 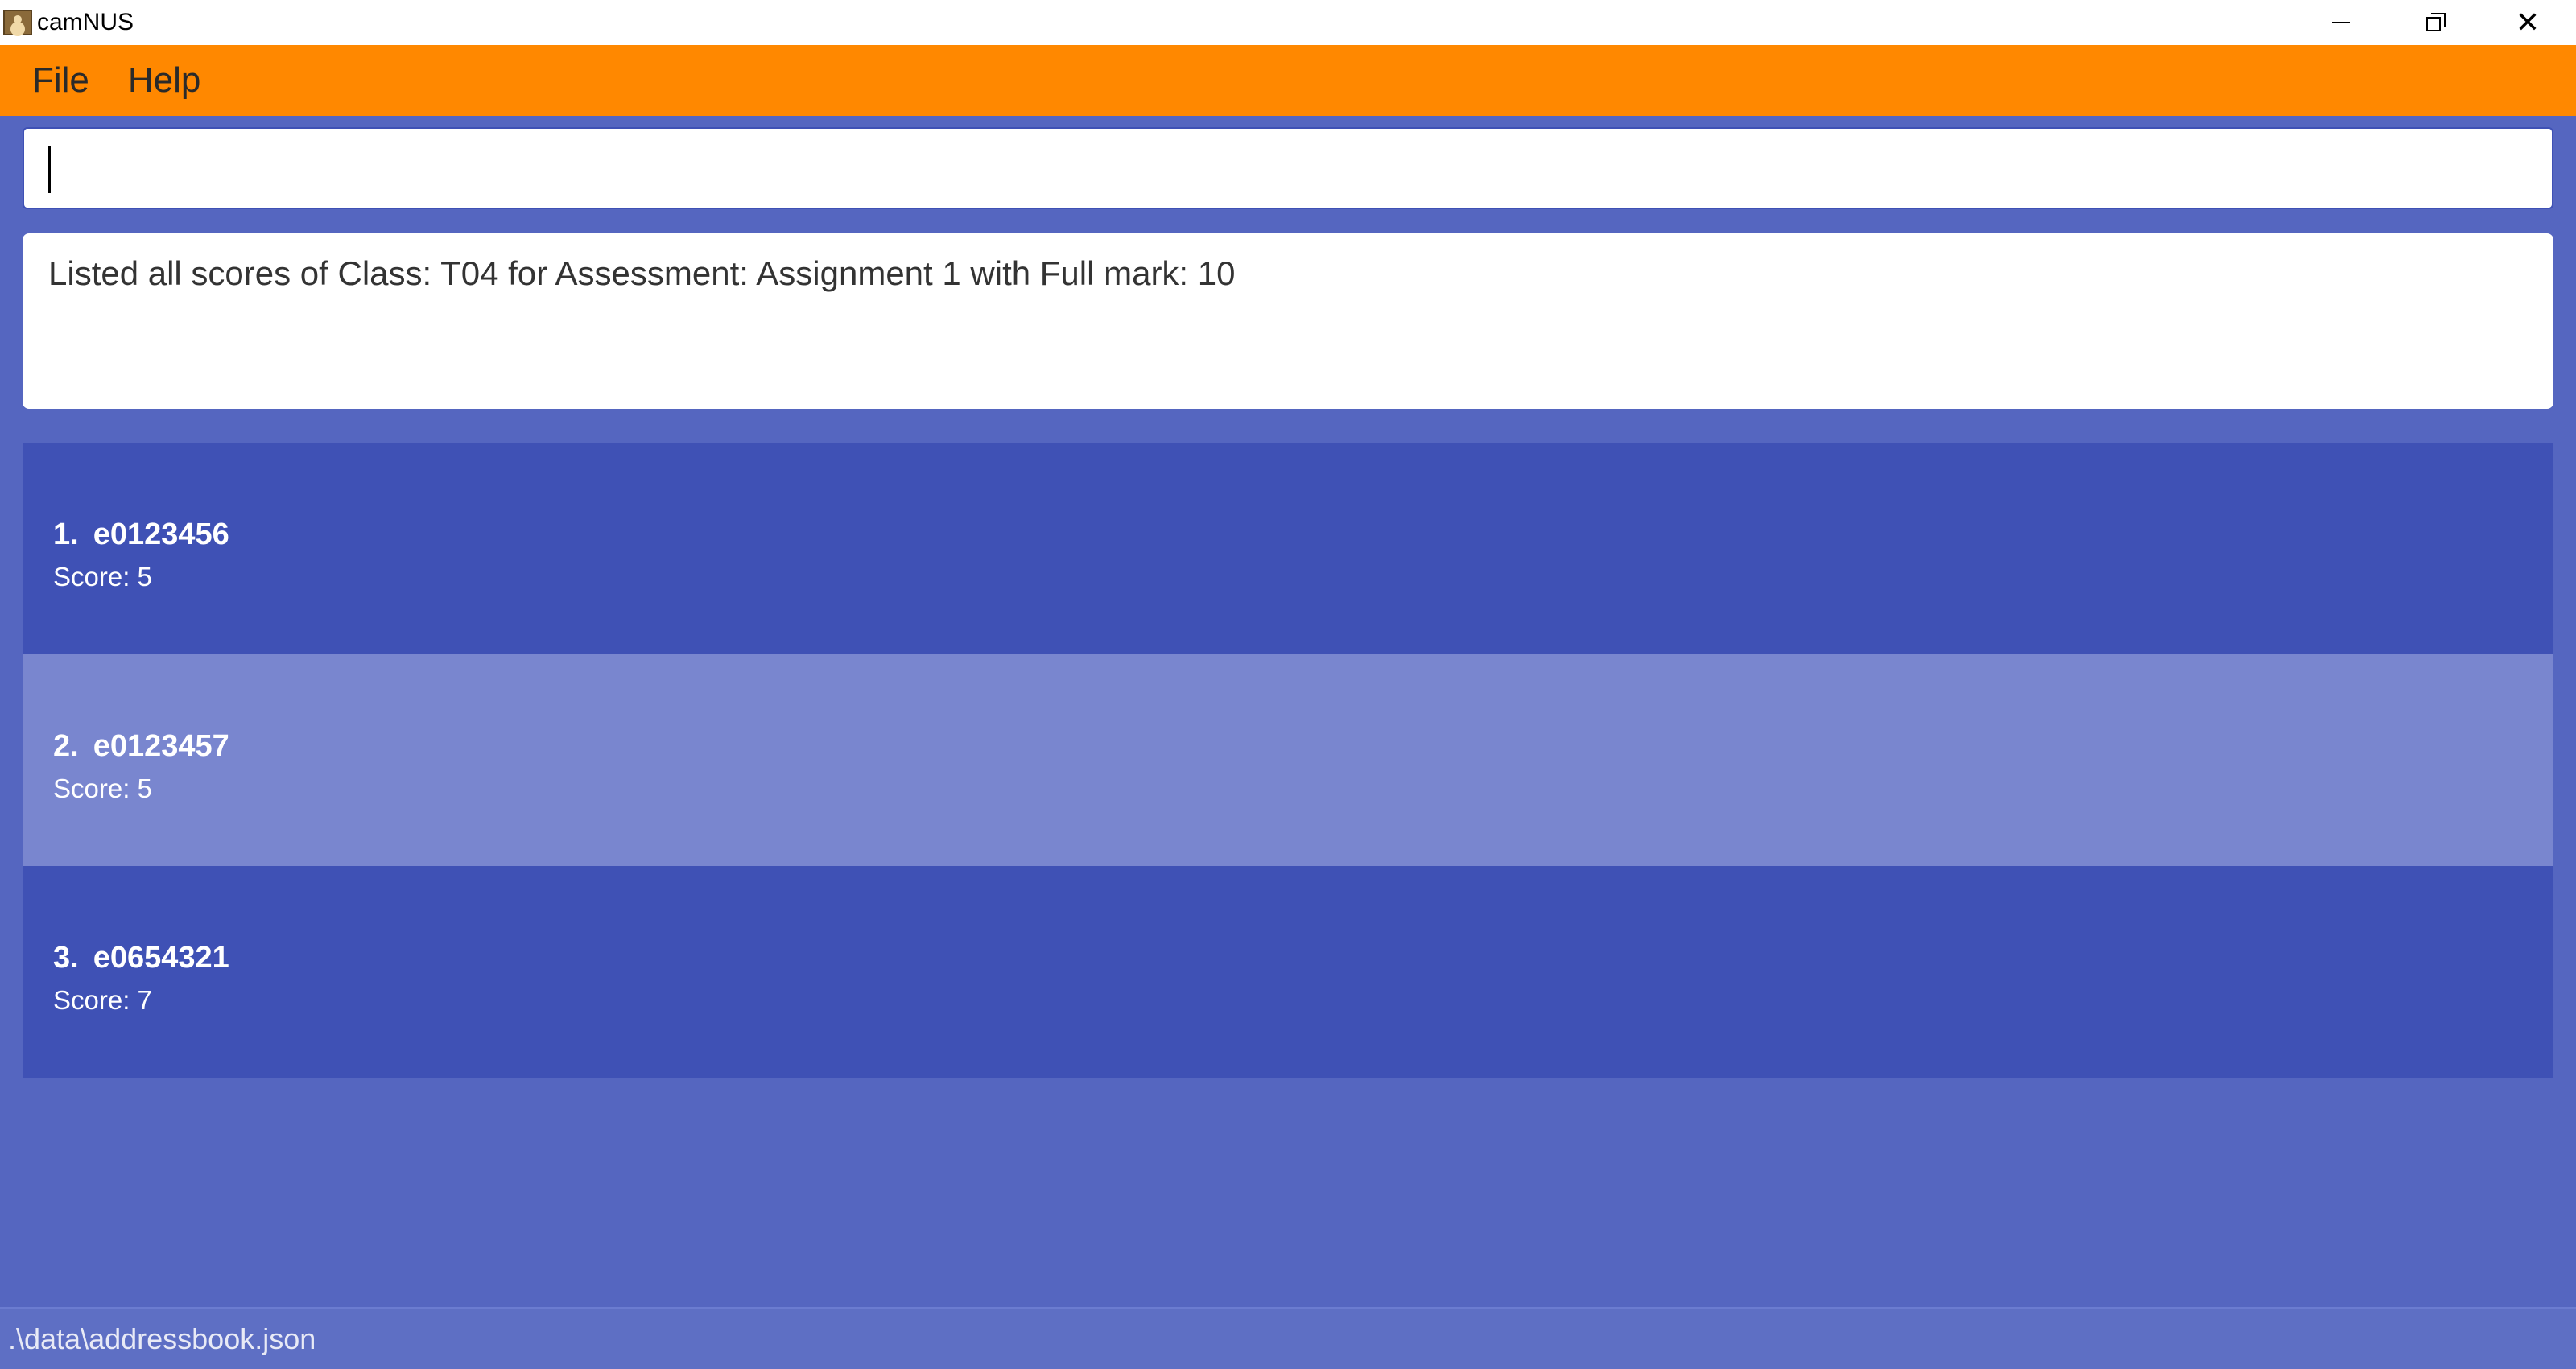 I want to click on minimize-icon, so click(x=2341, y=22).